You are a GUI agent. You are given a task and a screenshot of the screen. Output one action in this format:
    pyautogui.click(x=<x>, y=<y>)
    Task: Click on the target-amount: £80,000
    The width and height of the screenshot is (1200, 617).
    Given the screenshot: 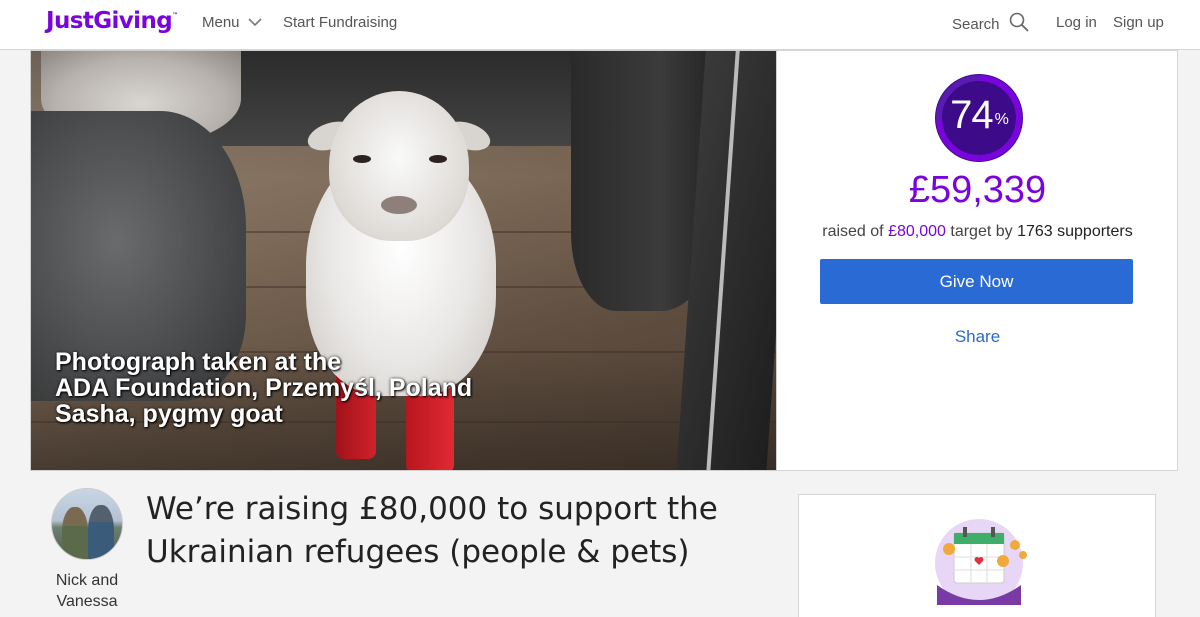 What is the action you would take?
    pyautogui.click(x=917, y=231)
    